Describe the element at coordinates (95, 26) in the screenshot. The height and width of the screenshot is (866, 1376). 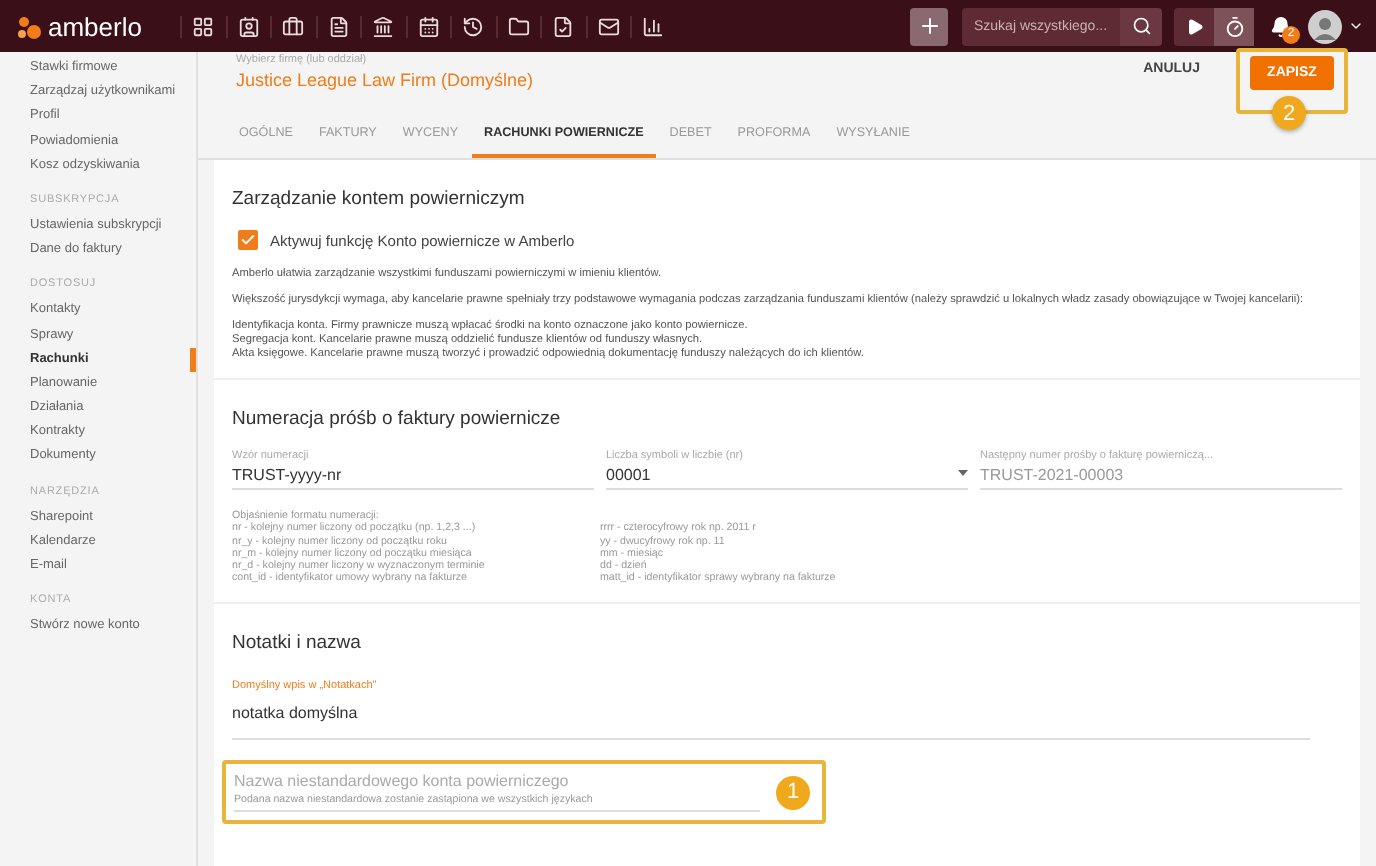
I see `logo-text: amberlo` at that location.